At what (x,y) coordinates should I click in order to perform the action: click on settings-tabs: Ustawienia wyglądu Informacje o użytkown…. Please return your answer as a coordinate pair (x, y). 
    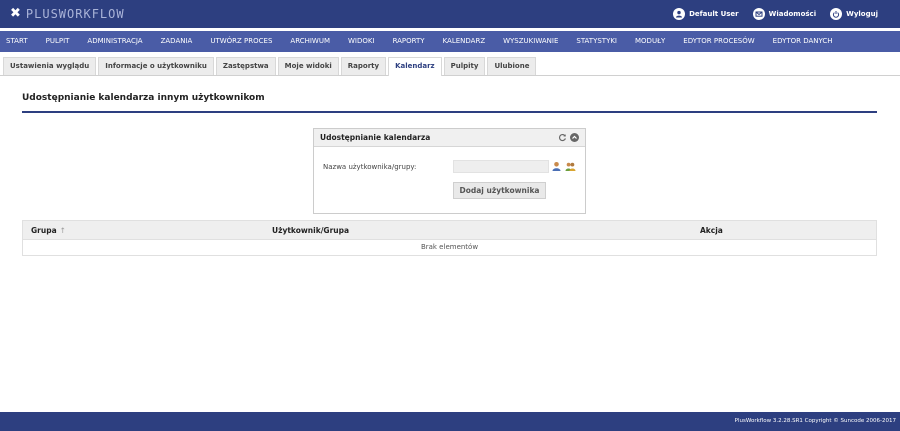
    Looking at the image, I should click on (450, 66).